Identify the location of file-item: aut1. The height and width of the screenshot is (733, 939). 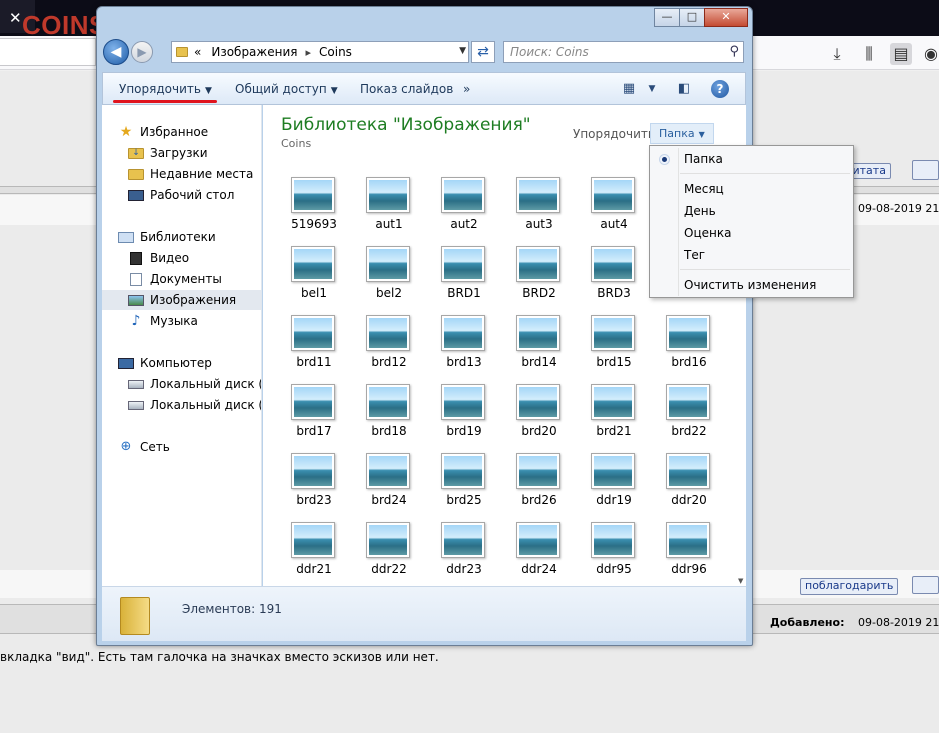
(389, 207).